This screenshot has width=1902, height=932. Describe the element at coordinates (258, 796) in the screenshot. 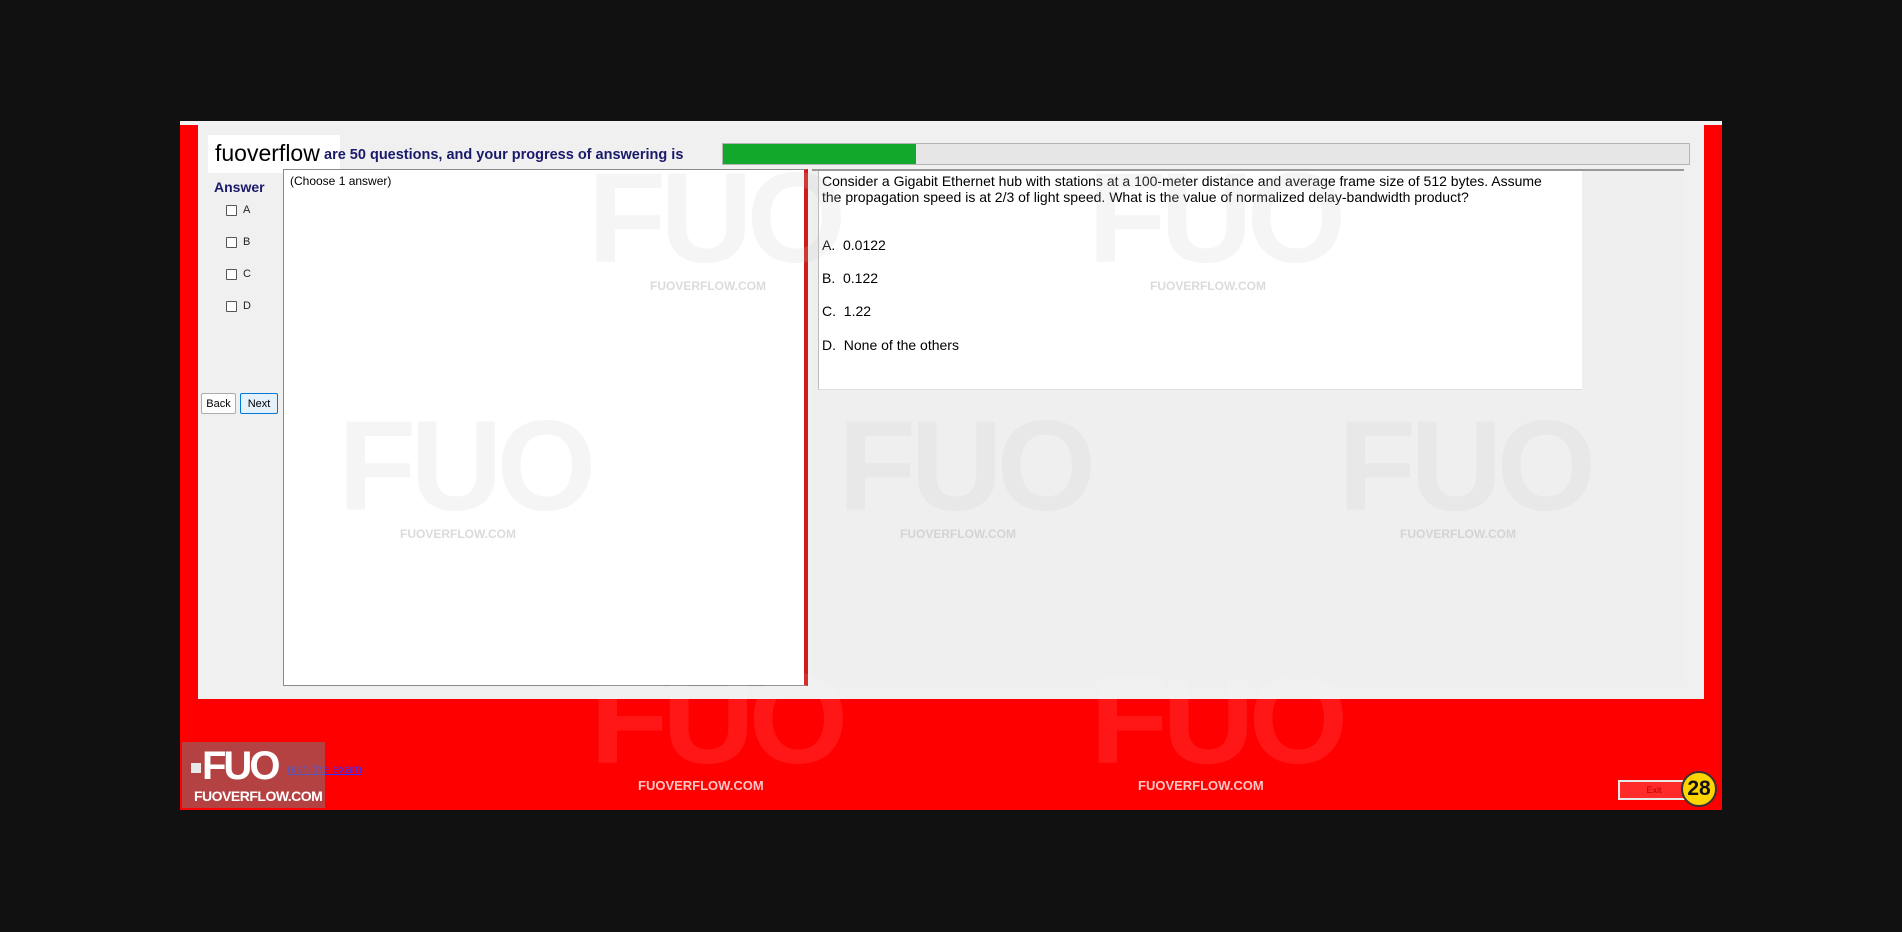

I see `logo-url: FUOVERFLOW.COM` at that location.